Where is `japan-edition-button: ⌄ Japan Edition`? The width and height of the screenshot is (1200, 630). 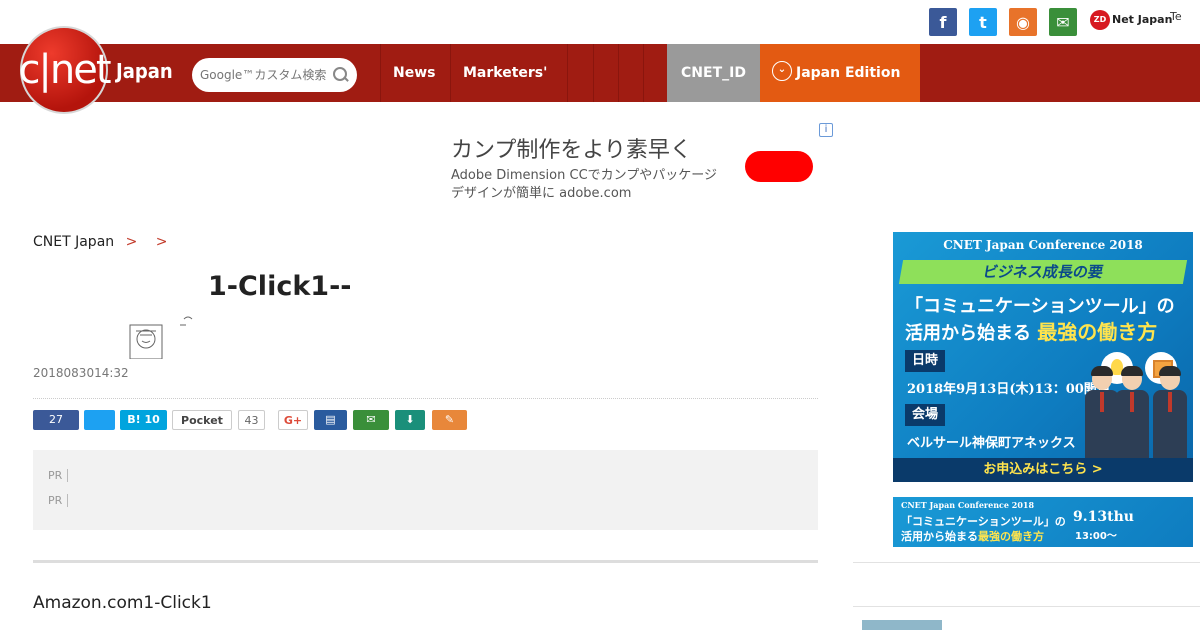
japan-edition-button: ⌄ Japan Edition is located at coordinates (840, 73).